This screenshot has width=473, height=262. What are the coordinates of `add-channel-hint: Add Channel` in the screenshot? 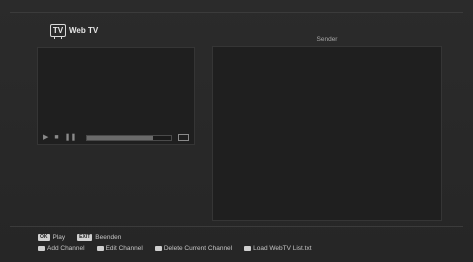 It's located at (66, 248).